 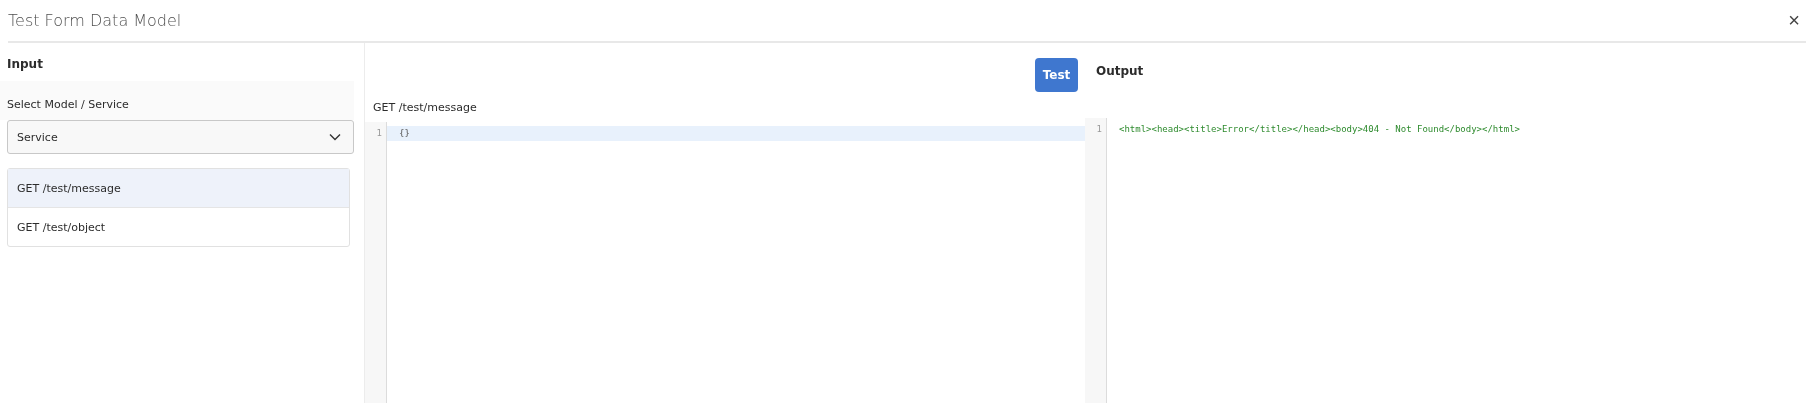 I want to click on close-button: ×, so click(x=1794, y=20).